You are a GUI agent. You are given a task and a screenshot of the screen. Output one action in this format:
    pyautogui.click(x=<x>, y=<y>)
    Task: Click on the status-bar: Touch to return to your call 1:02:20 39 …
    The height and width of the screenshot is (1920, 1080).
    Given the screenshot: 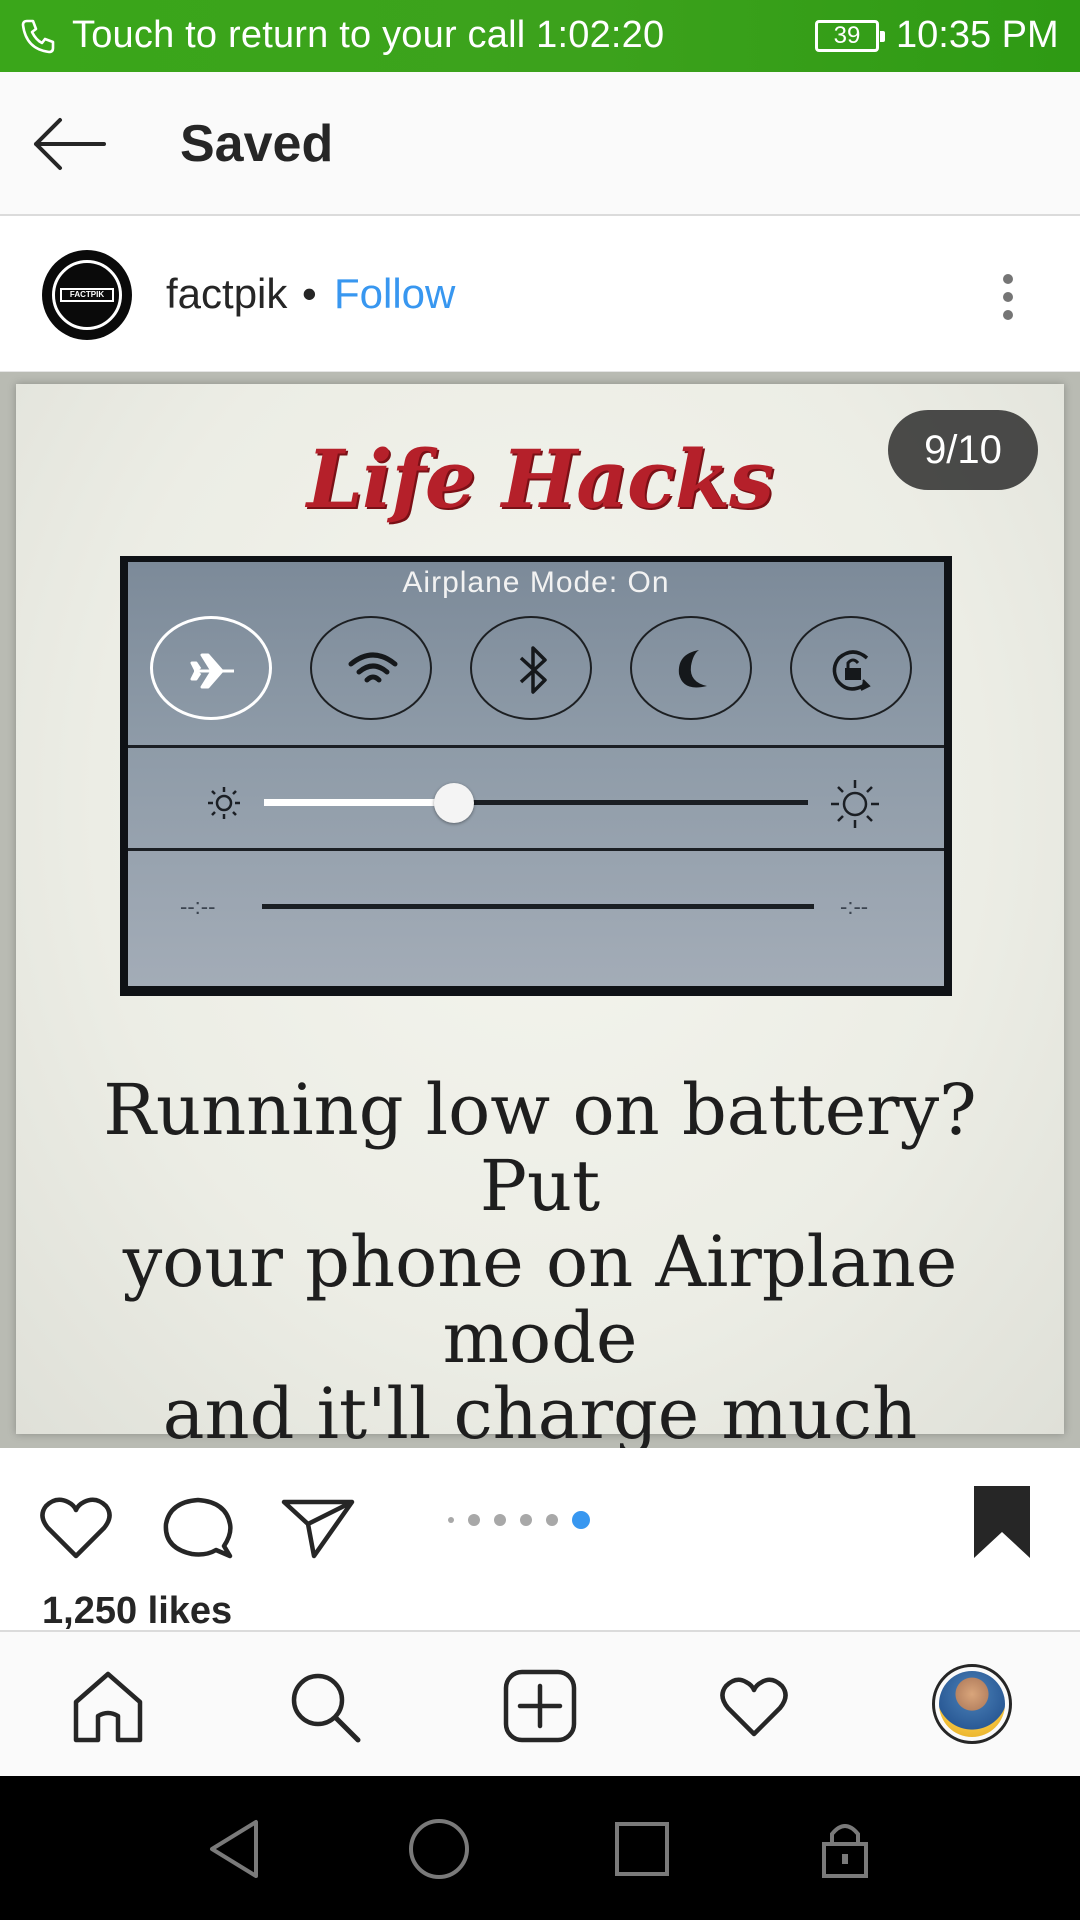 What is the action you would take?
    pyautogui.click(x=540, y=36)
    